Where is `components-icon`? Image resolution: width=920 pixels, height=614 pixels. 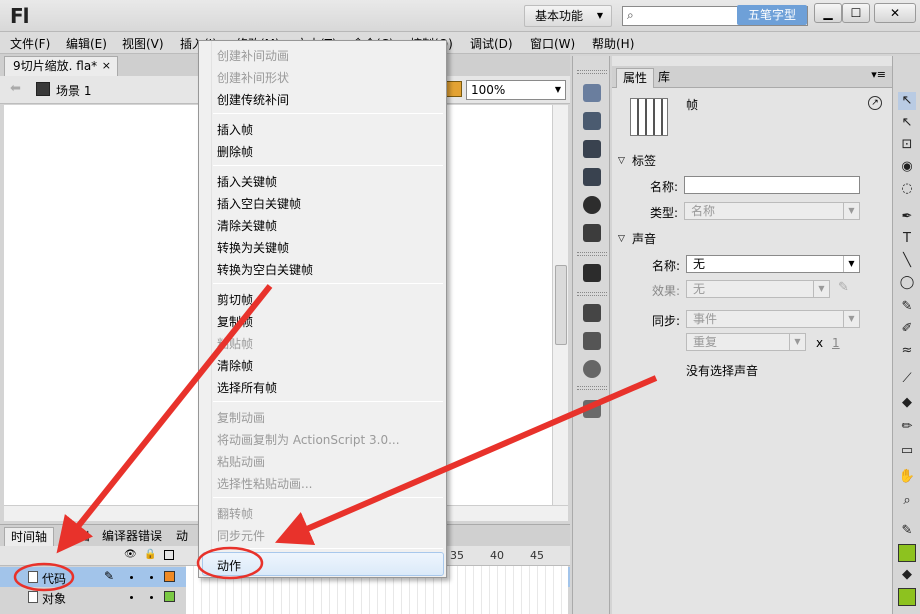
components-icon is located at coordinates (592, 341).